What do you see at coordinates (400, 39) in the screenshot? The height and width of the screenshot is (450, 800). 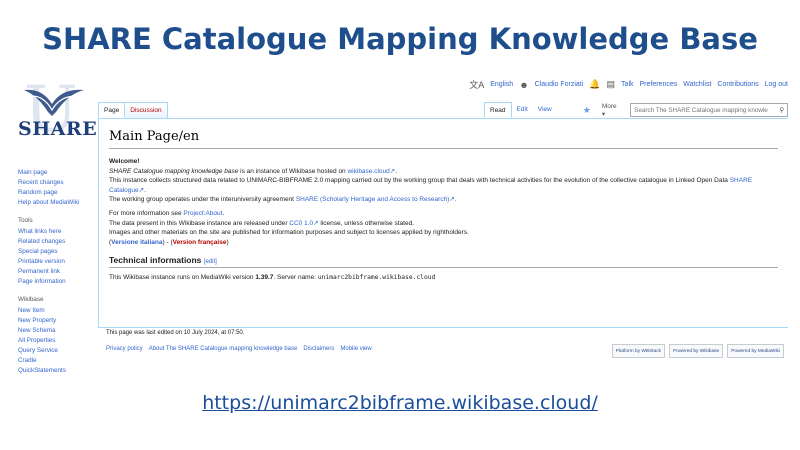 I see `slide-title: SHARE Catalogue Mapping Knowledge Base` at bounding box center [400, 39].